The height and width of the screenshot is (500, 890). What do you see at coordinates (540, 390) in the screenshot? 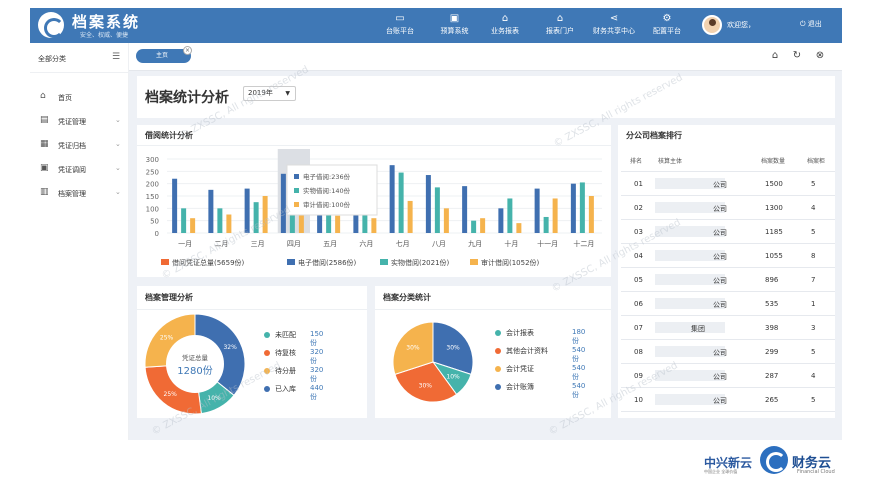
I see `legend-item: 会计账簿 540份` at bounding box center [540, 390].